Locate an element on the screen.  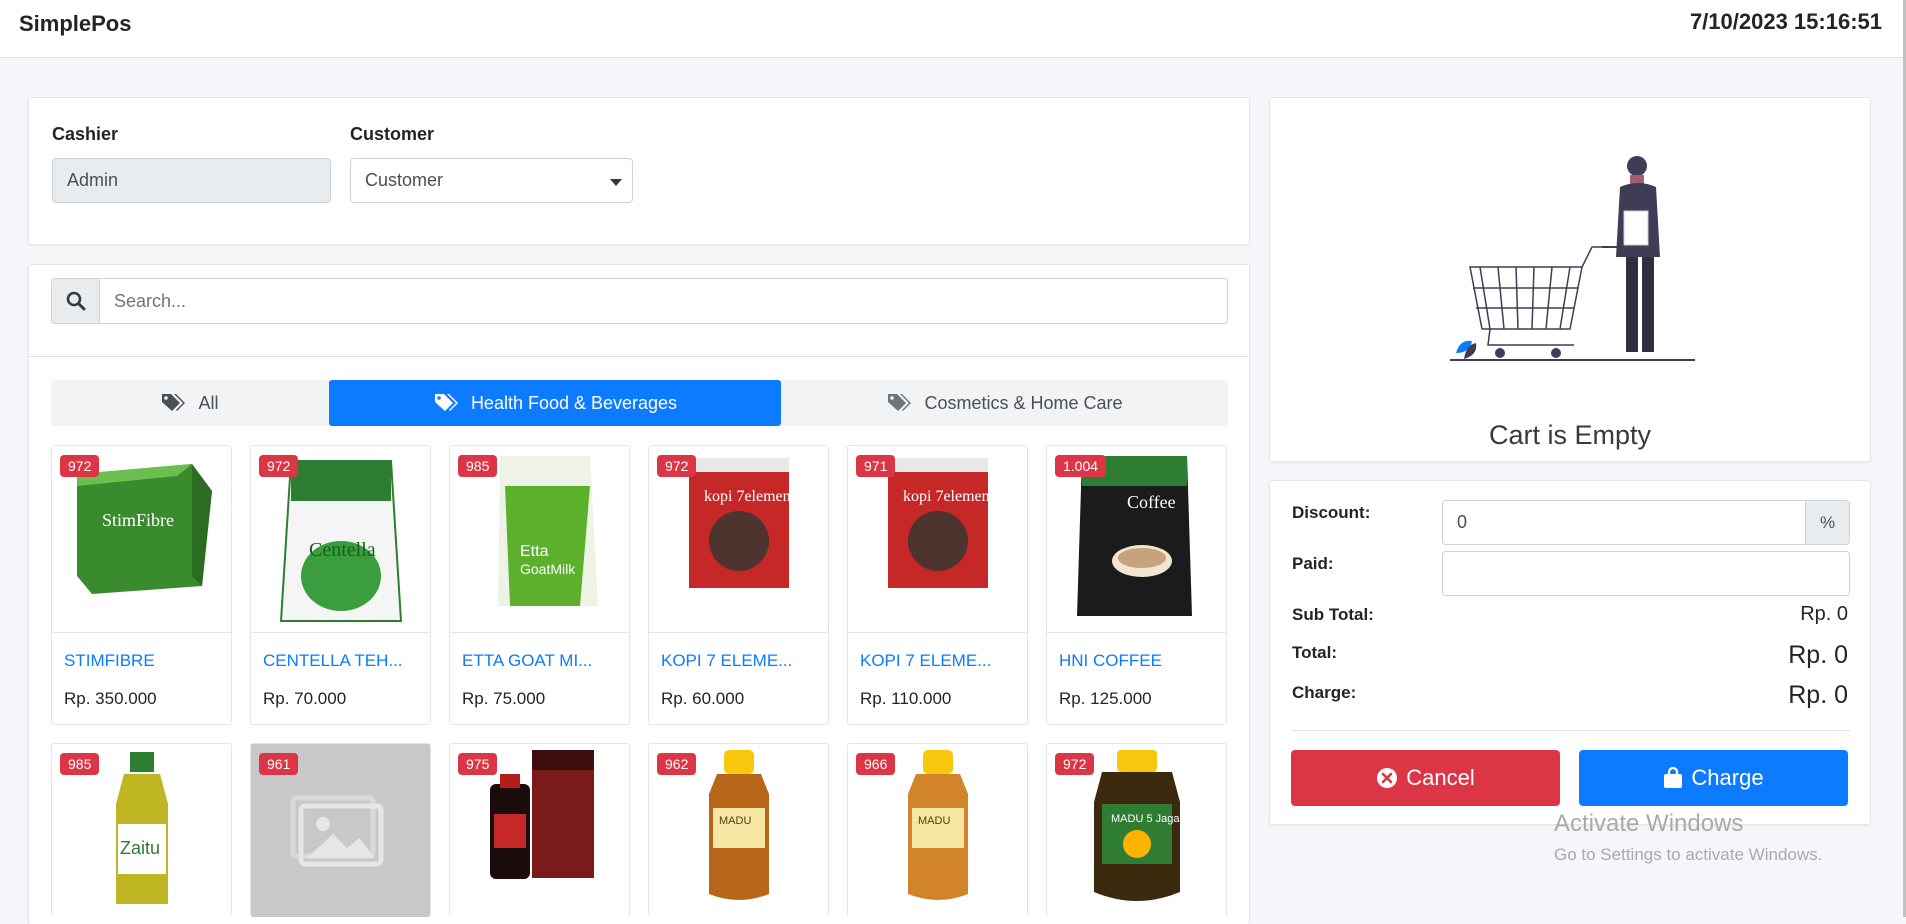
svg-text: Coffee is located at coordinates (1151, 502).